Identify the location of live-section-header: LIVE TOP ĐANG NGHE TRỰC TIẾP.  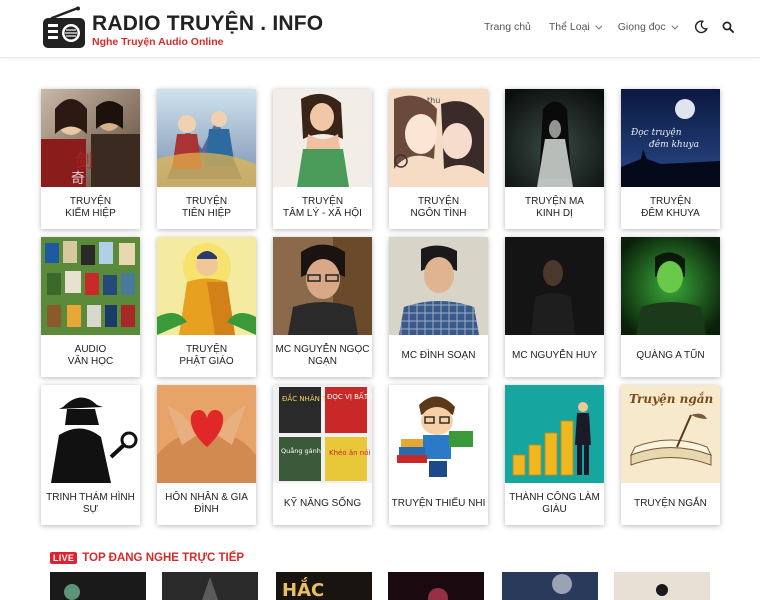
(147, 558).